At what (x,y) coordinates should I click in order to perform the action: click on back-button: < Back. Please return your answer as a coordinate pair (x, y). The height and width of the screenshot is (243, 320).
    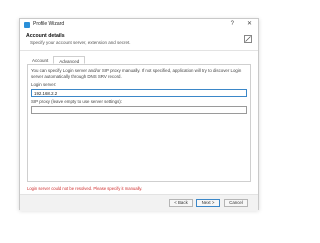
    Looking at the image, I should click on (181, 203).